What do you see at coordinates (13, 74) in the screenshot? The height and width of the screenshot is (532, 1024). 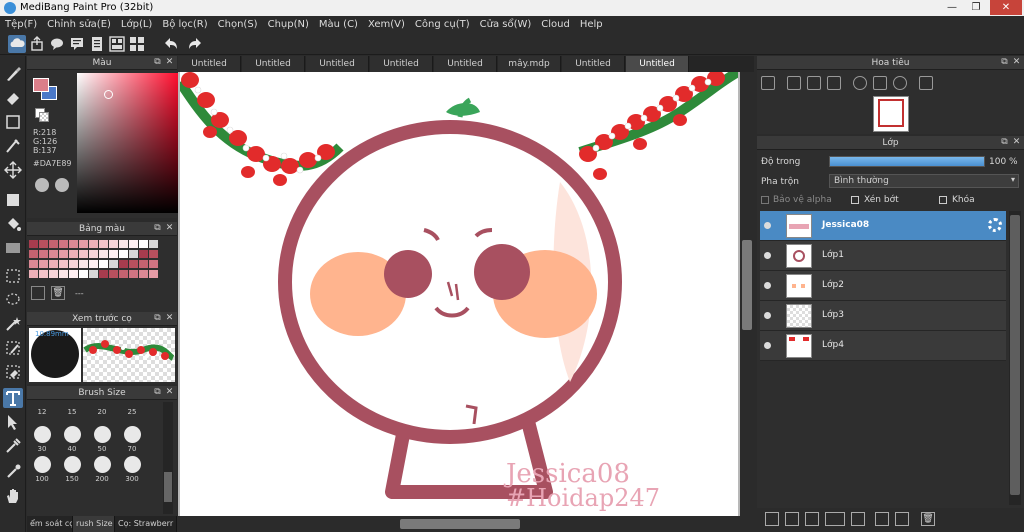 I see `brush-tool-icon` at bounding box center [13, 74].